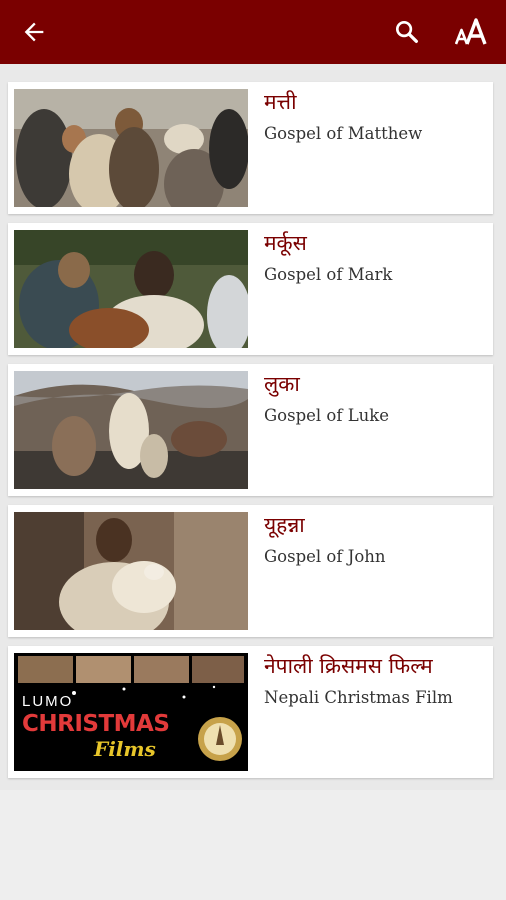 The width and height of the screenshot is (506, 900). Describe the element at coordinates (250, 148) in the screenshot. I see `list-item-matthew: मत्ती Gospel of Matthew` at that location.